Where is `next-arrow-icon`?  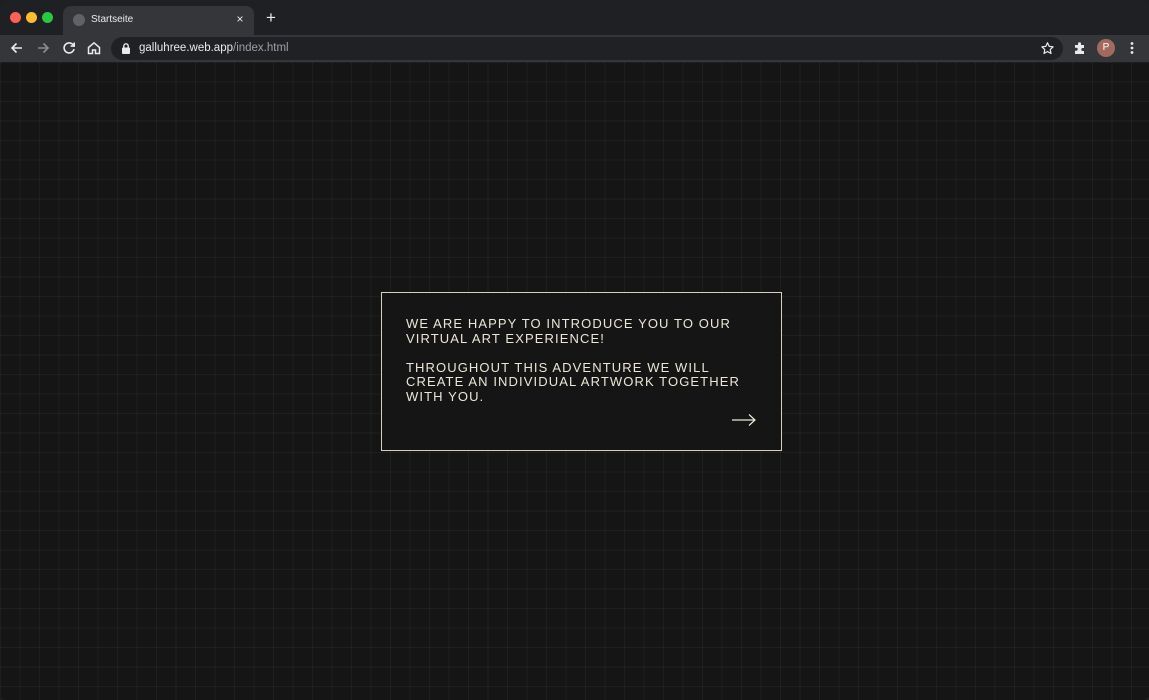 next-arrow-icon is located at coordinates (744, 420).